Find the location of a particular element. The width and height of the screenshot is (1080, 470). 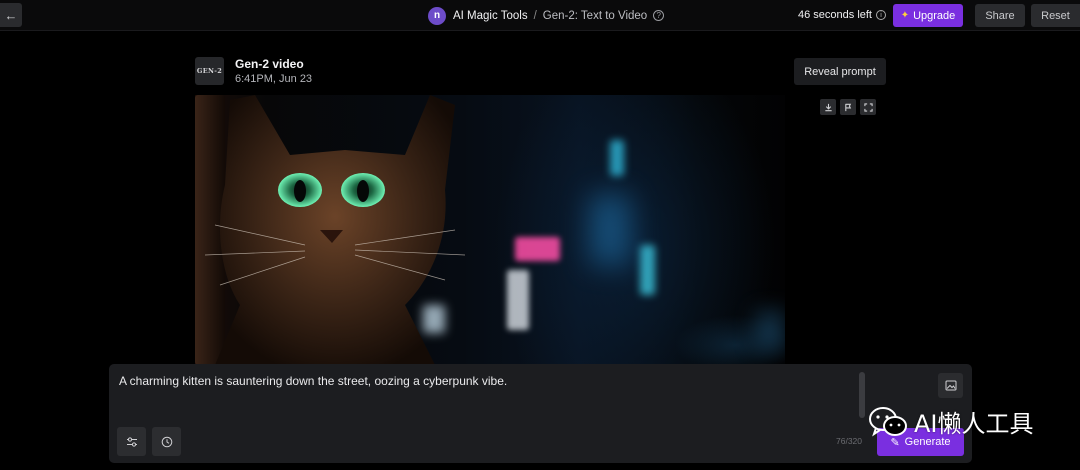

wechat-icon is located at coordinates (888, 421).